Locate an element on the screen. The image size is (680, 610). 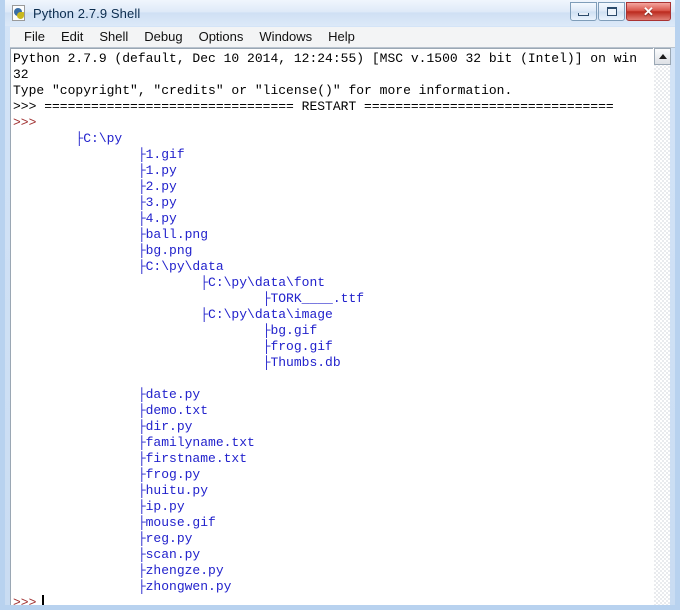
tree-blank-line is located at coordinates (338, 379).